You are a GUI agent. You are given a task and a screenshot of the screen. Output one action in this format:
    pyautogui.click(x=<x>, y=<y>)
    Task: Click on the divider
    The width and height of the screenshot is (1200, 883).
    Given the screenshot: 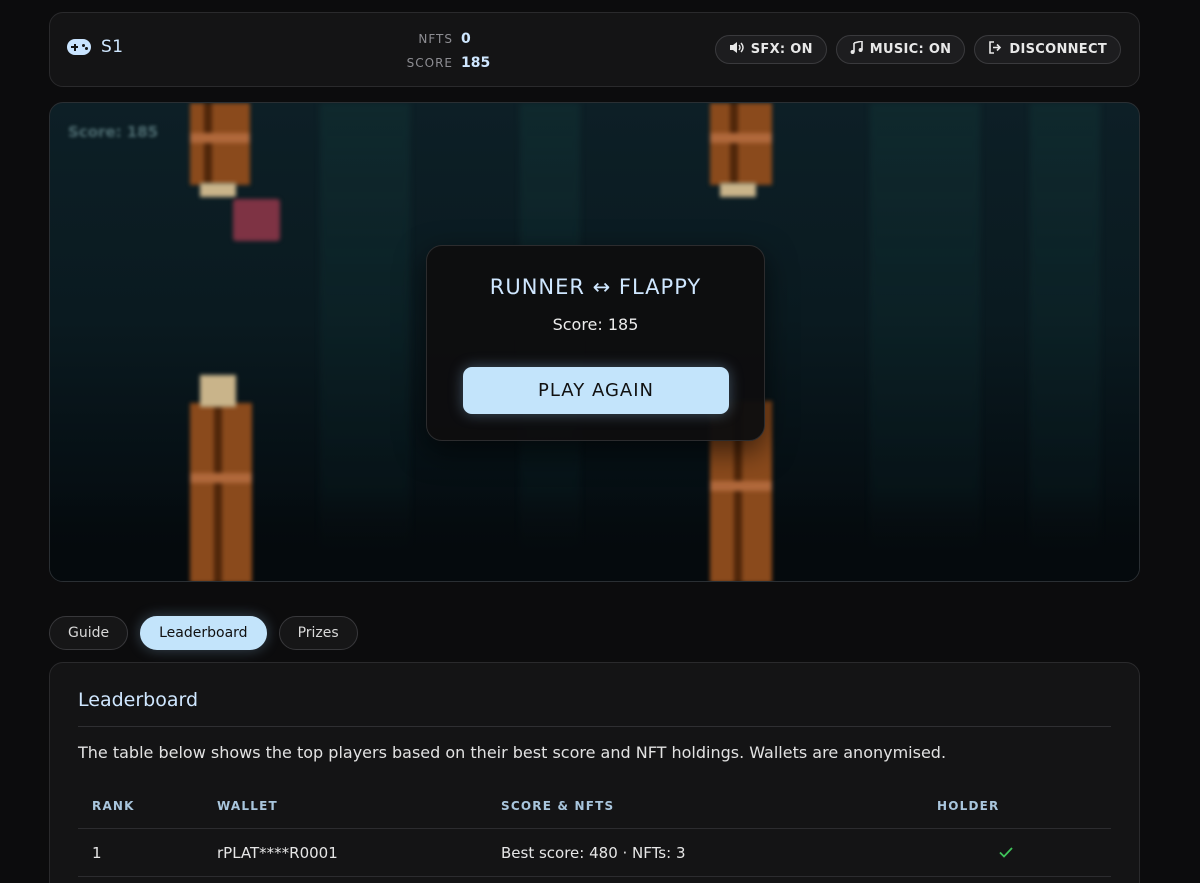 What is the action you would take?
    pyautogui.click(x=594, y=726)
    